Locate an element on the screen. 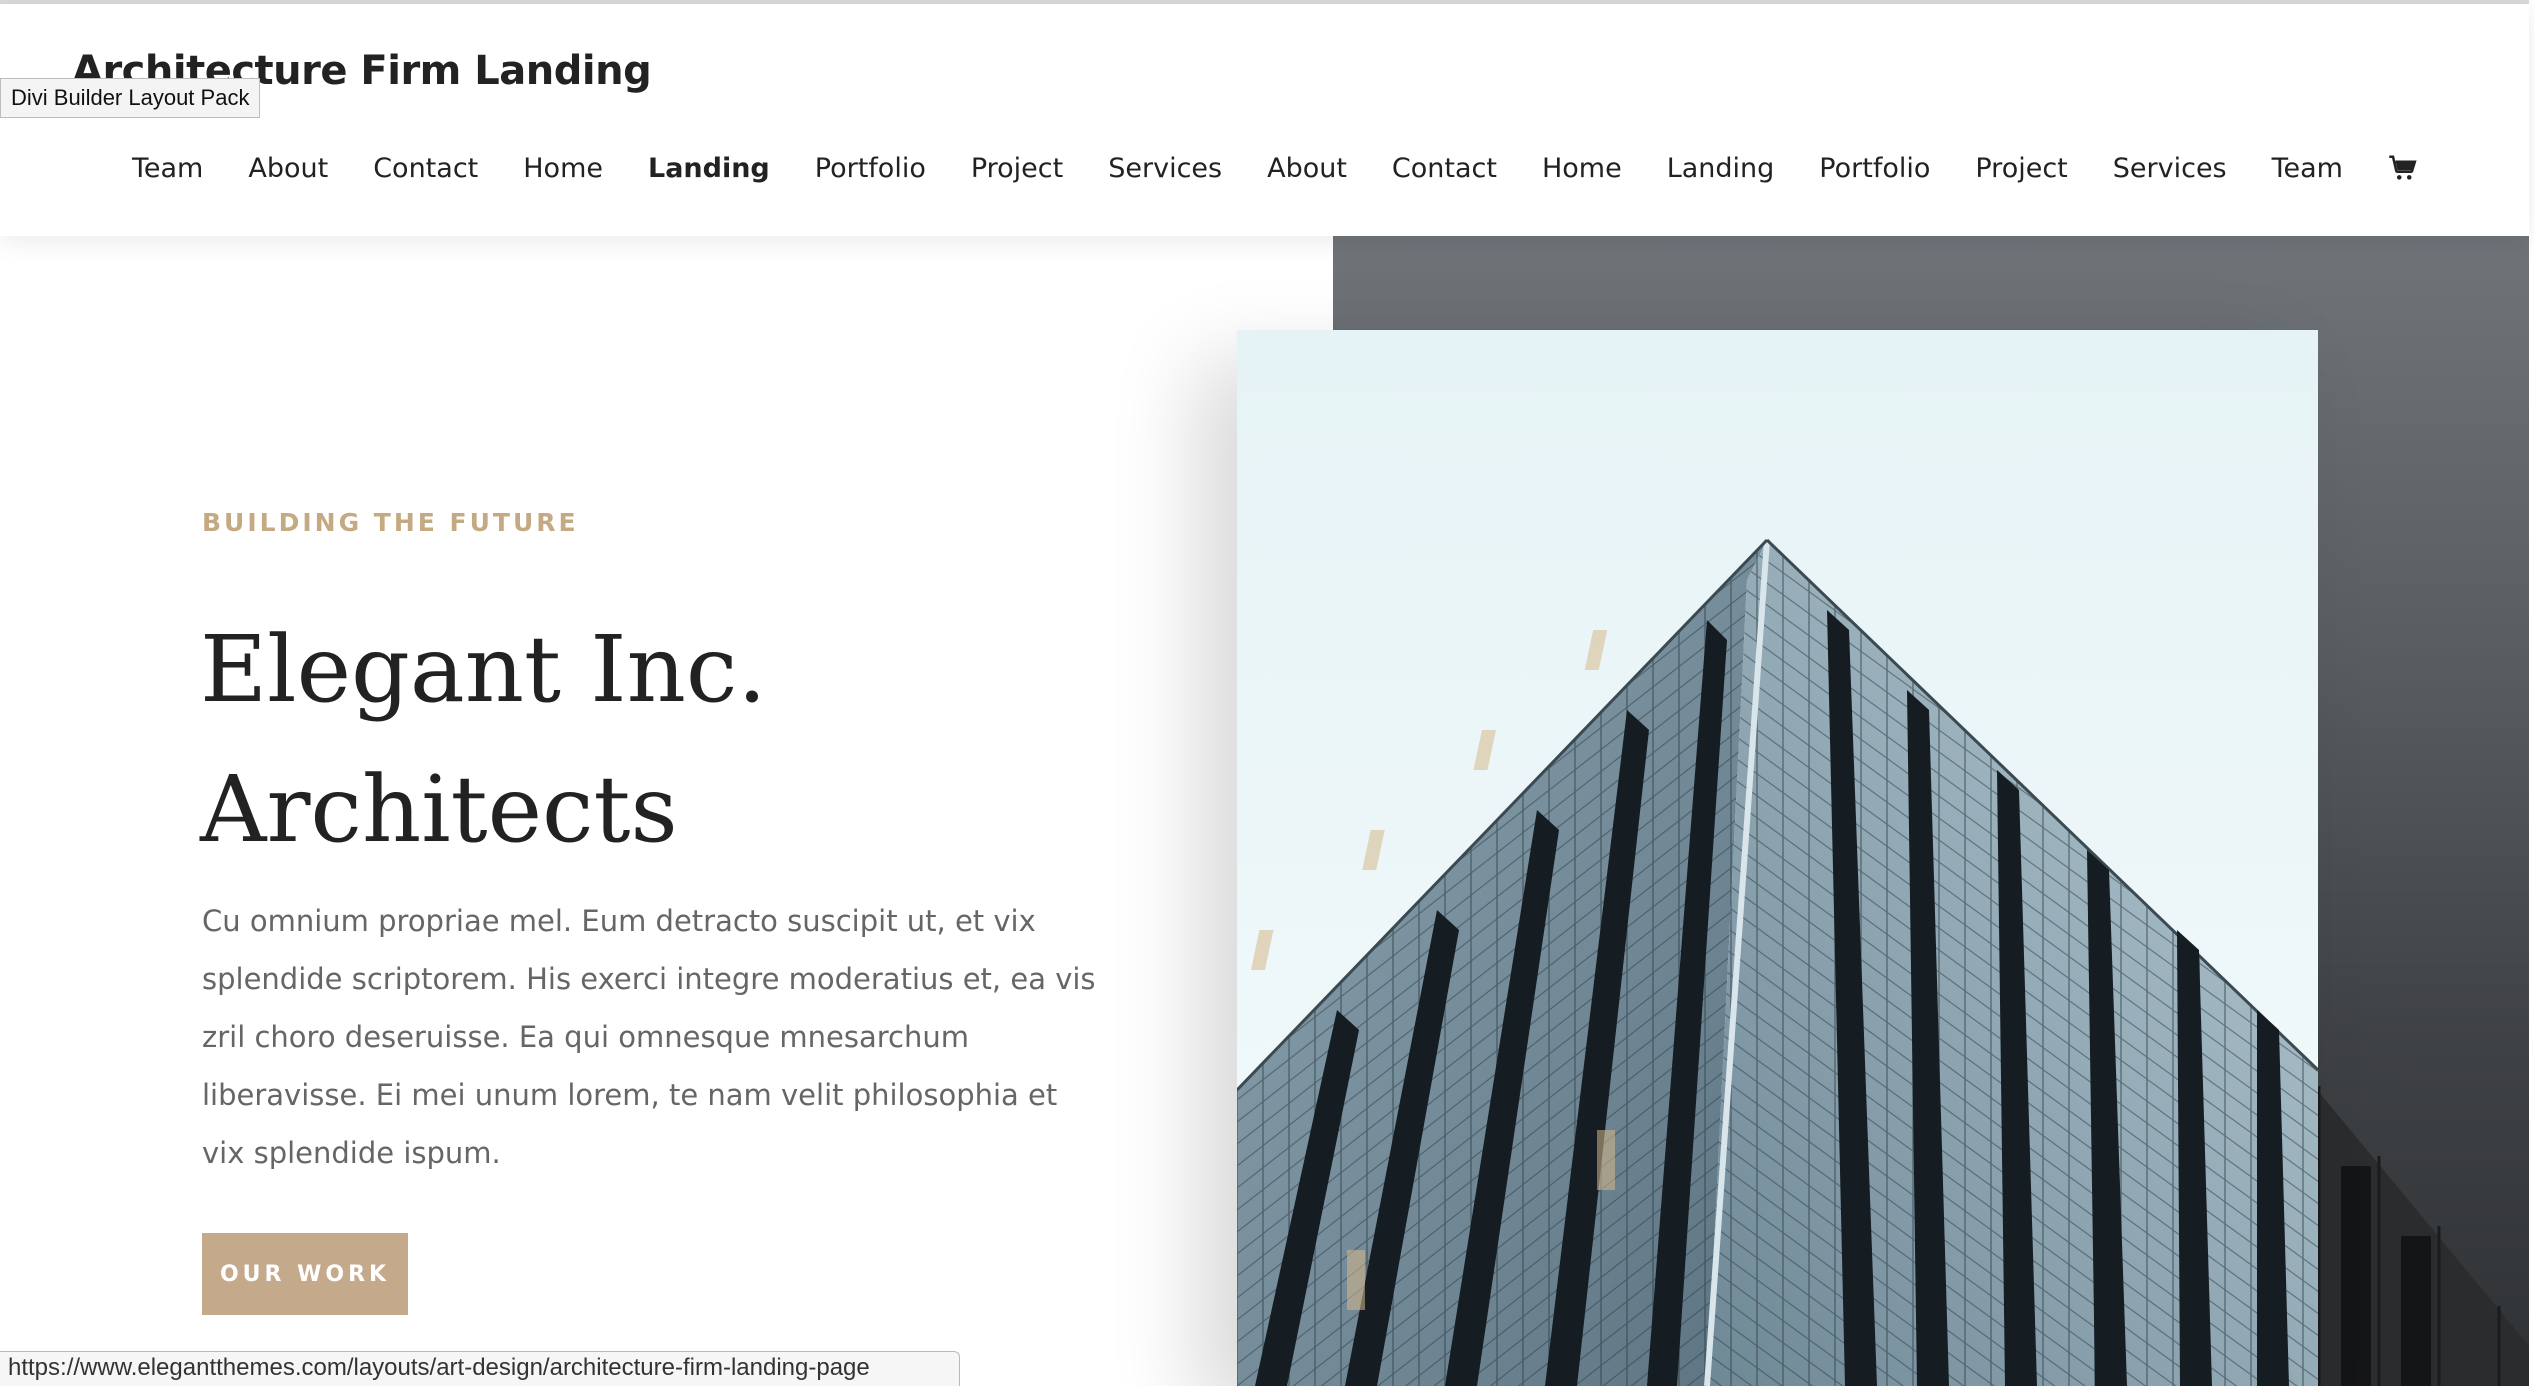  nav-item-contact: Contact is located at coordinates (425, 168).